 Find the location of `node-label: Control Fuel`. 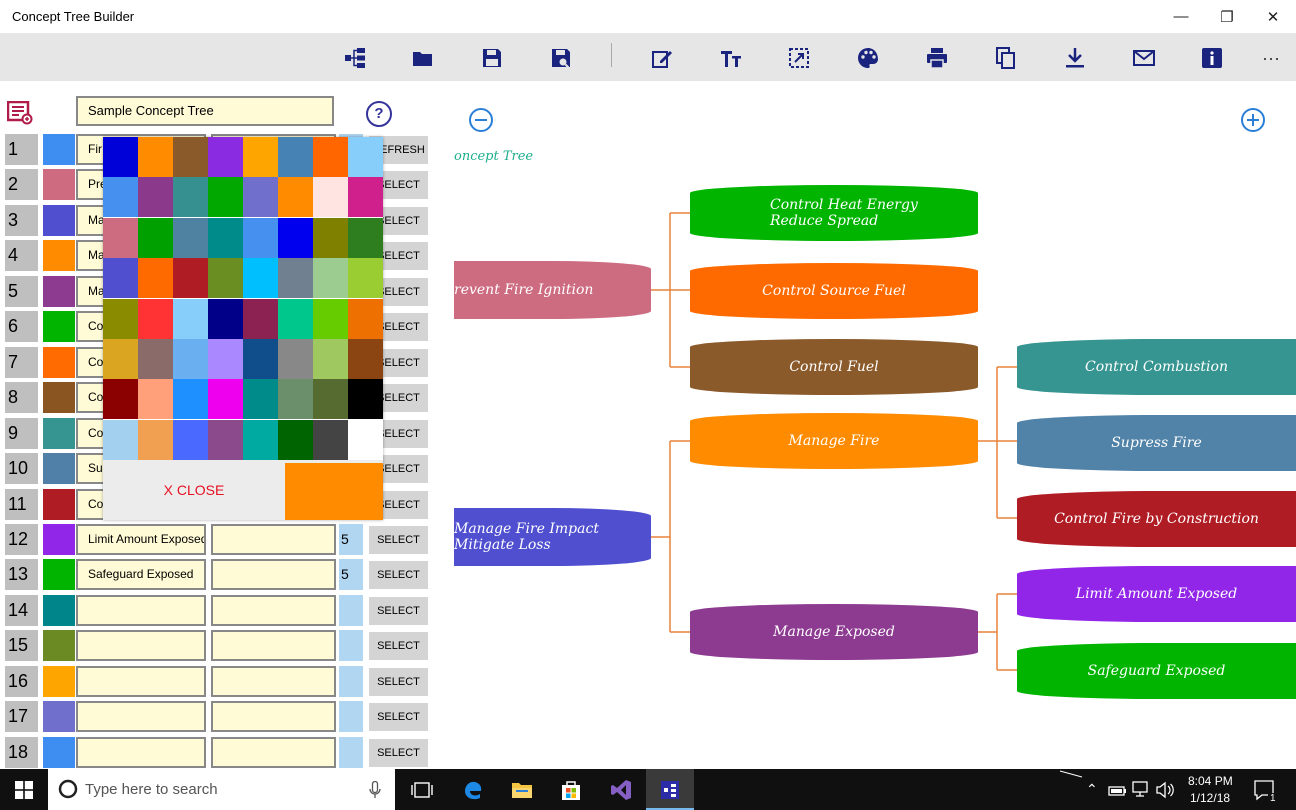

node-label: Control Fuel is located at coordinates (834, 367).